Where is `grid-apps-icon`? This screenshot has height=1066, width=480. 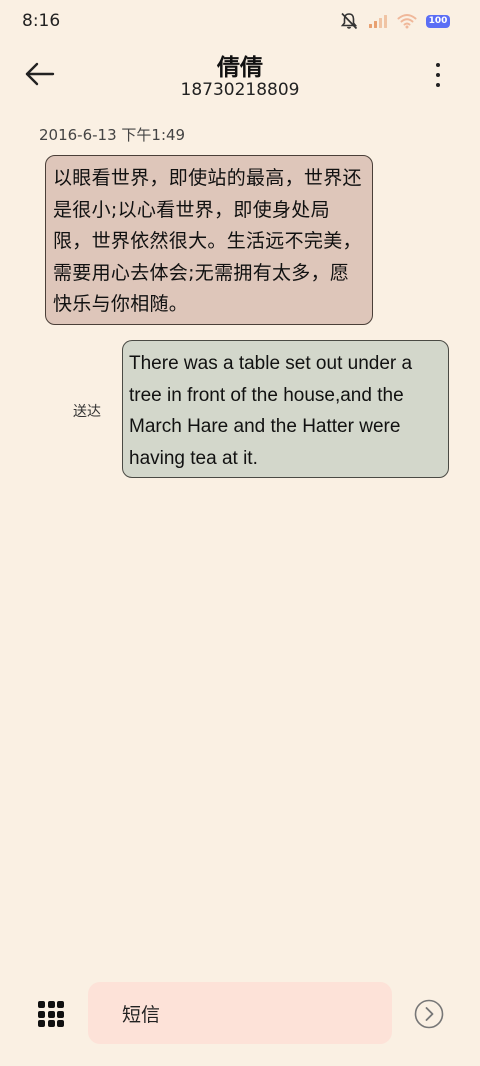 grid-apps-icon is located at coordinates (41, 1004).